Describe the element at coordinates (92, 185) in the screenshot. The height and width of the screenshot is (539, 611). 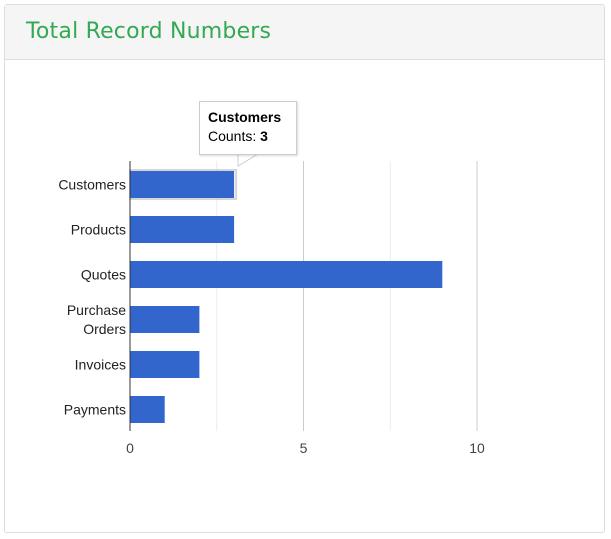
I see `category-label-customers: Customers` at that location.